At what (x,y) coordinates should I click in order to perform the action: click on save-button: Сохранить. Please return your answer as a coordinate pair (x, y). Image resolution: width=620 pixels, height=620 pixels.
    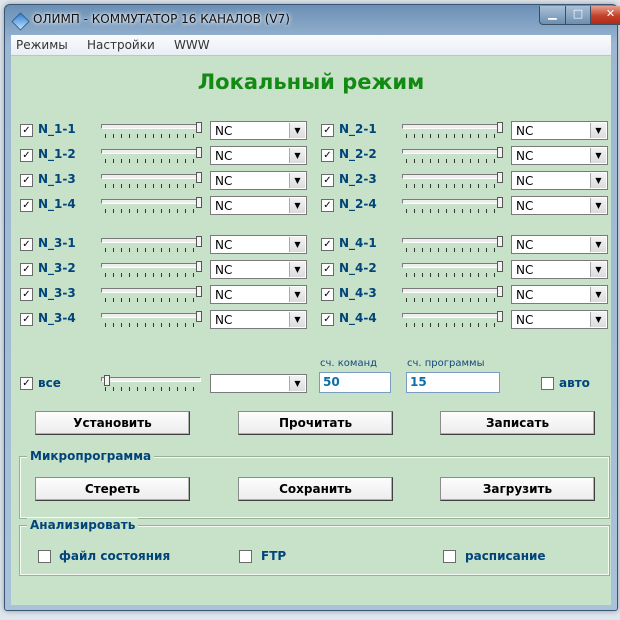
    Looking at the image, I should click on (315, 489).